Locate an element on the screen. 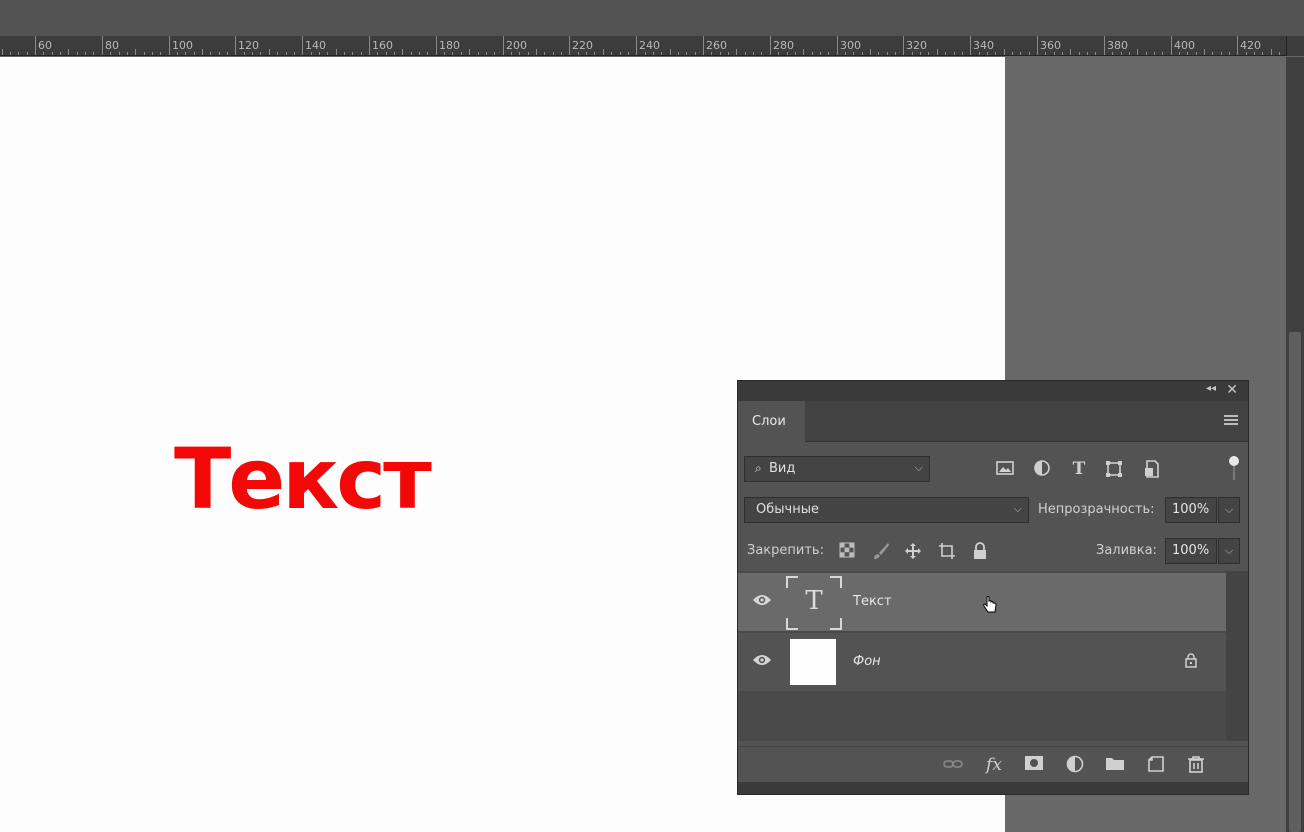 Image resolution: width=1304 pixels, height=832 pixels. lock-position-icon is located at coordinates (913, 551).